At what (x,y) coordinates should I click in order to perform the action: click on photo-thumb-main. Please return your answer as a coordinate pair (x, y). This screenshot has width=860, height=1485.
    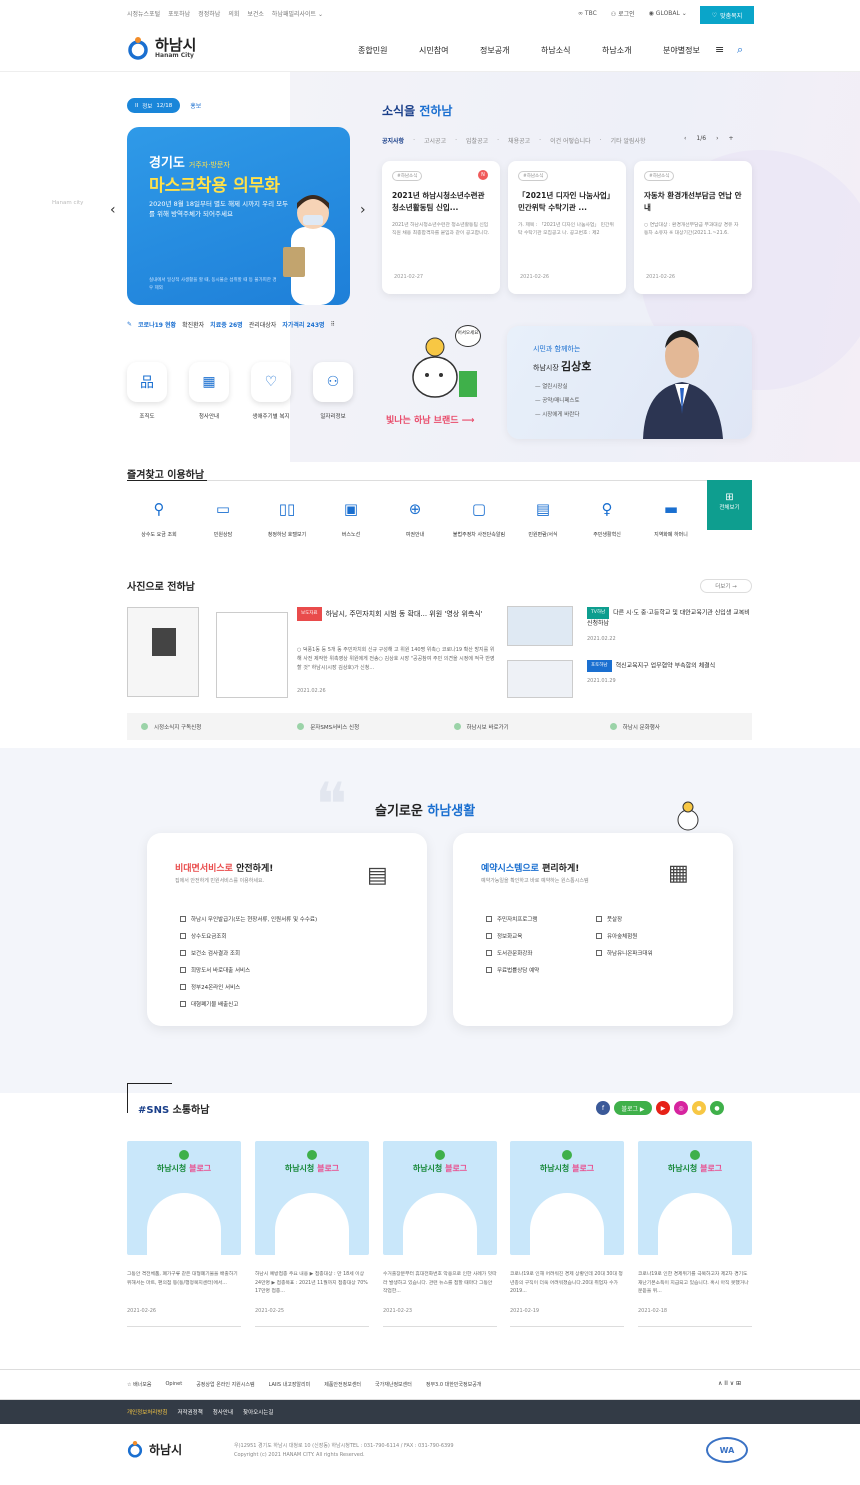
    Looking at the image, I should click on (163, 652).